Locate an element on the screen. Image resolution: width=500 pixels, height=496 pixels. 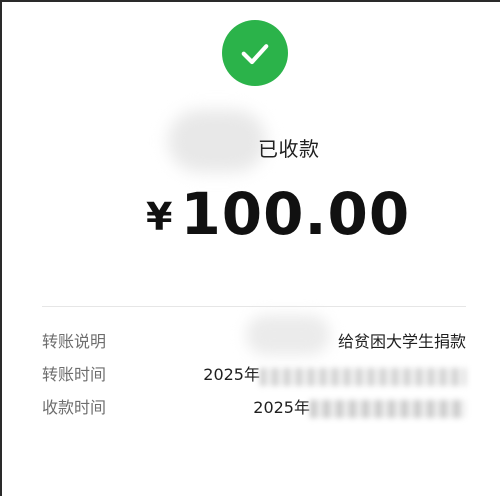
detail-label: 转账说明 is located at coordinates (74, 341).